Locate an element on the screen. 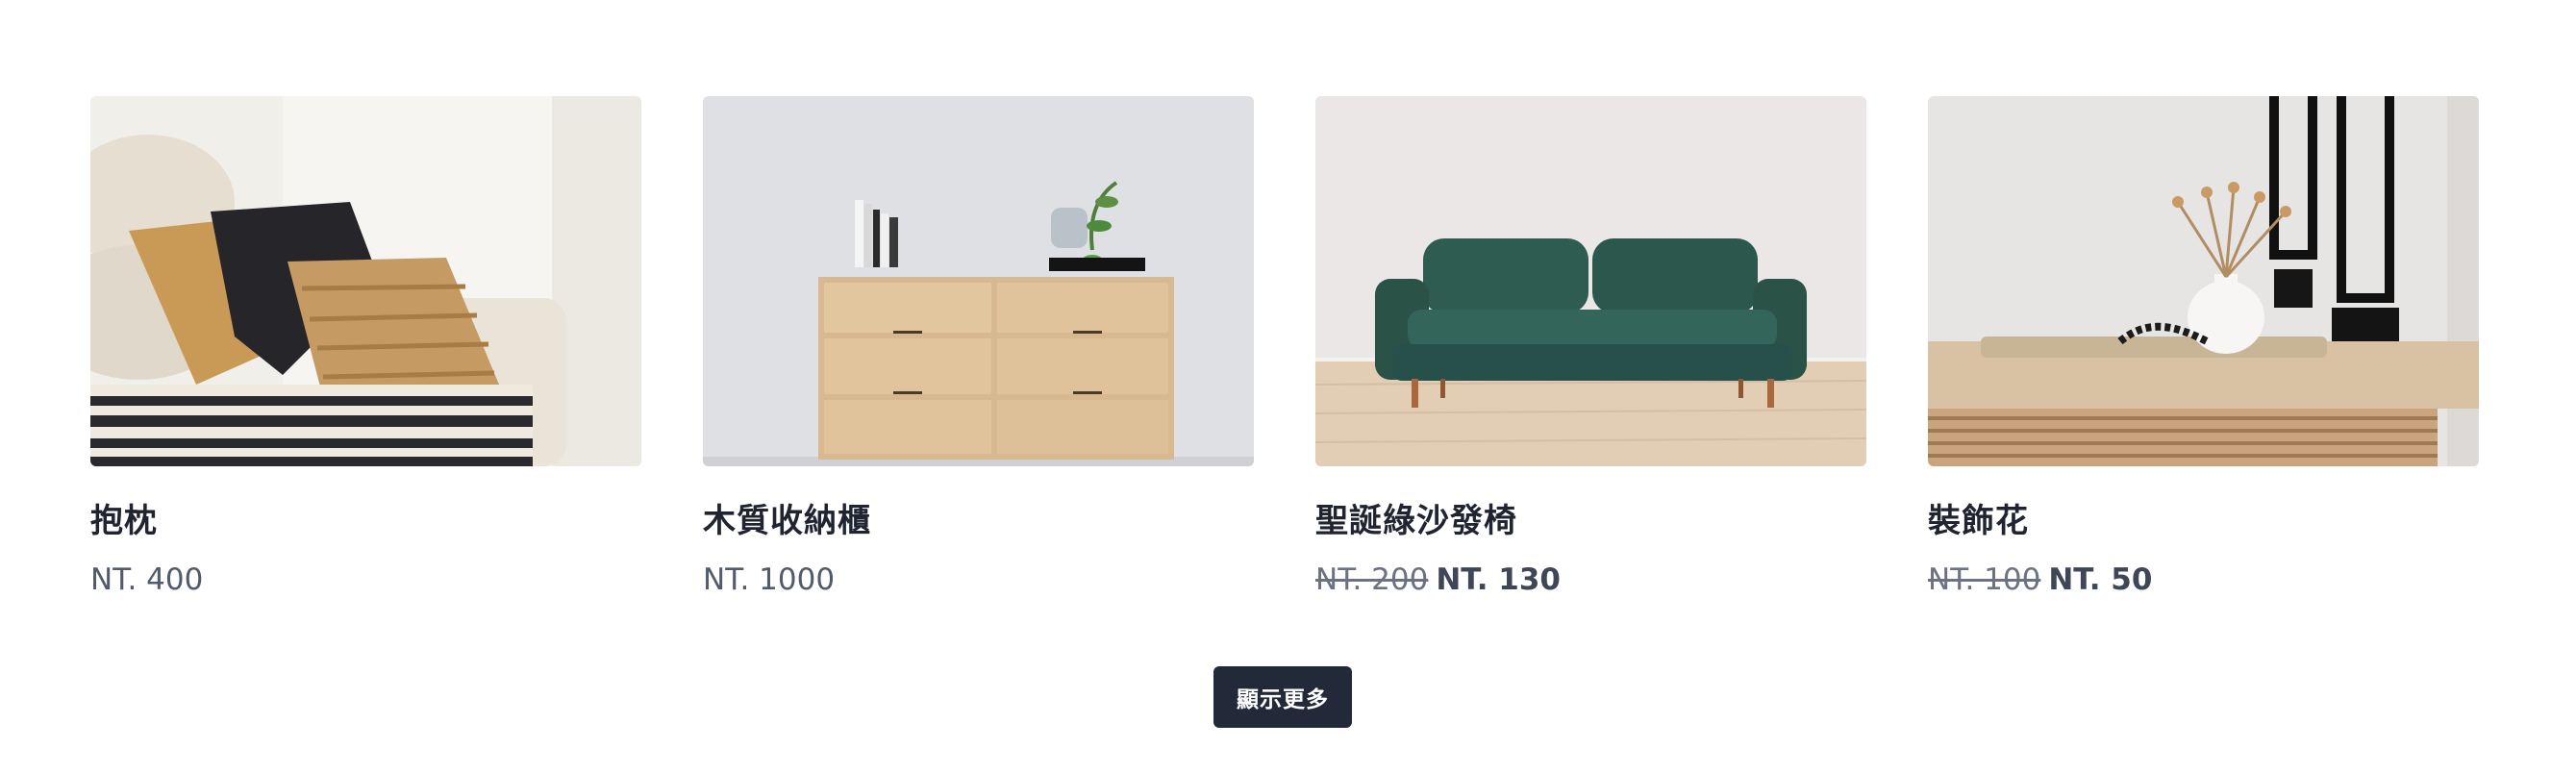  original-price: NT. 100 is located at coordinates (1984, 579).